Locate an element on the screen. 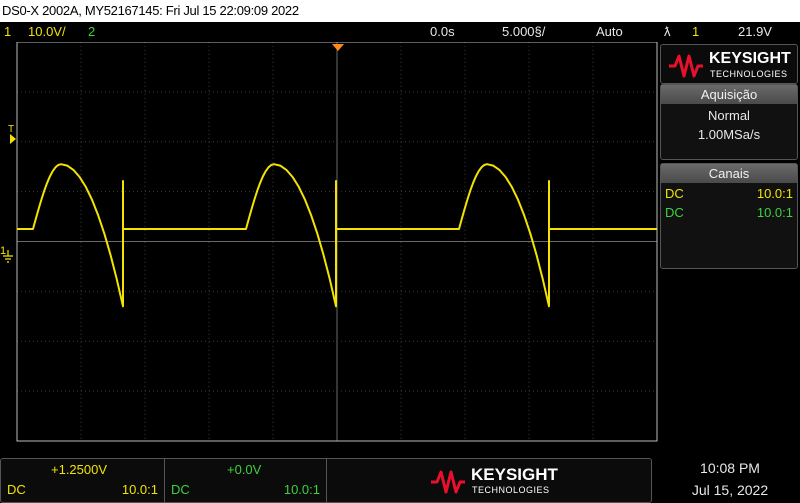  acquisition-panel: Aquisição Normal 1.00MSa/s is located at coordinates (729, 122).